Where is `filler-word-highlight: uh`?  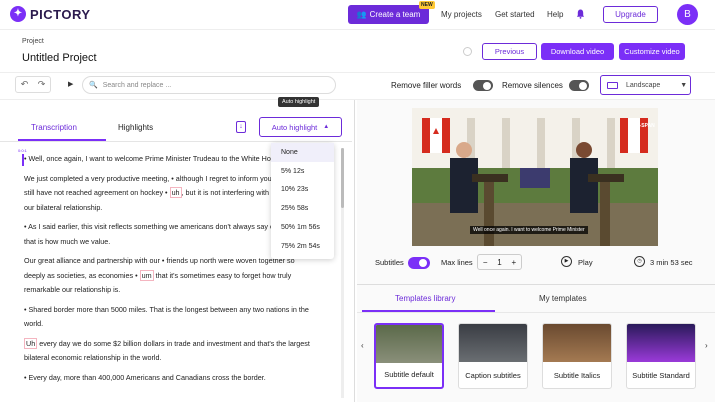 filler-word-highlight: uh is located at coordinates (175, 192).